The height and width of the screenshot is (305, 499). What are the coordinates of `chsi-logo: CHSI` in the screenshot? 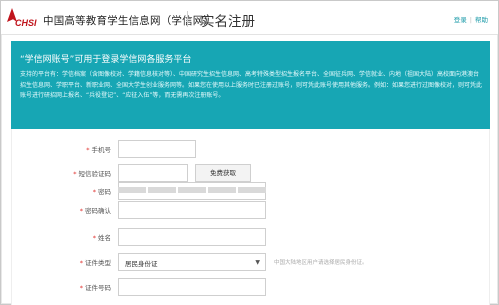 It's located at (21, 19).